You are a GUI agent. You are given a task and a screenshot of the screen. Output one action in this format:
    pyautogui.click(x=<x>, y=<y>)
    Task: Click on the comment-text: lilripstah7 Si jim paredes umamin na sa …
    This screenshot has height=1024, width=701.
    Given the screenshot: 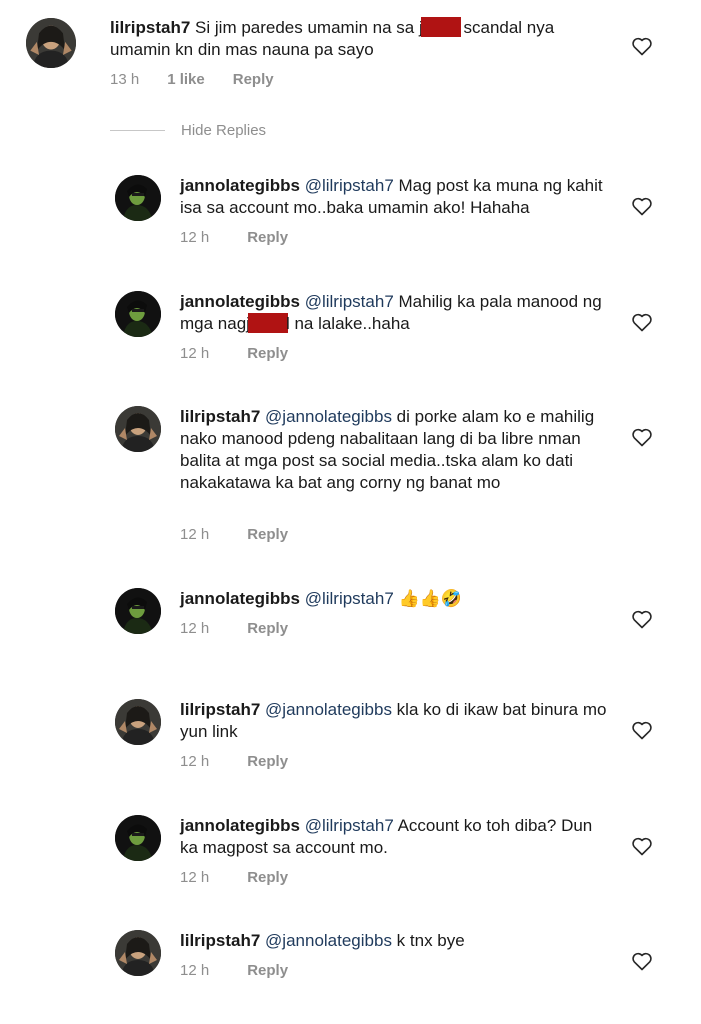 What is the action you would take?
    pyautogui.click(x=350, y=39)
    